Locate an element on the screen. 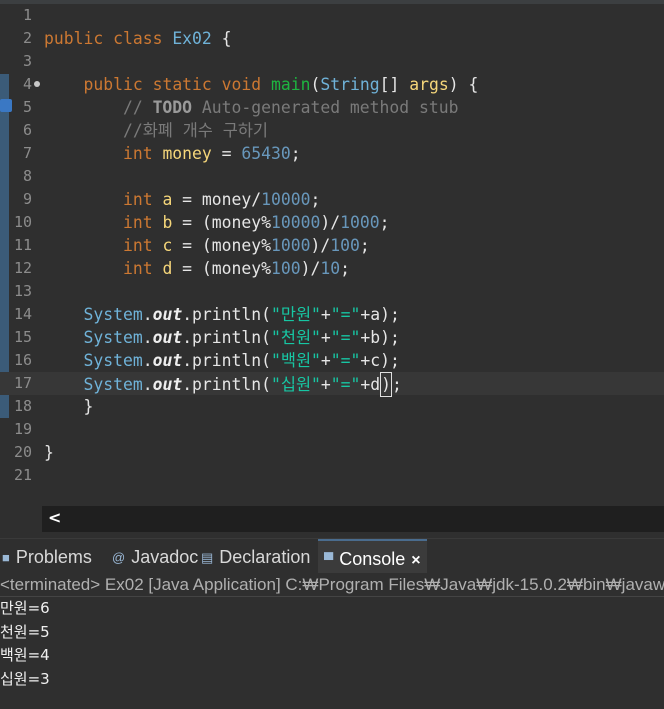 This screenshot has height=709, width=664. code-line: 12 int d = (money%100)/10; is located at coordinates (332, 268).